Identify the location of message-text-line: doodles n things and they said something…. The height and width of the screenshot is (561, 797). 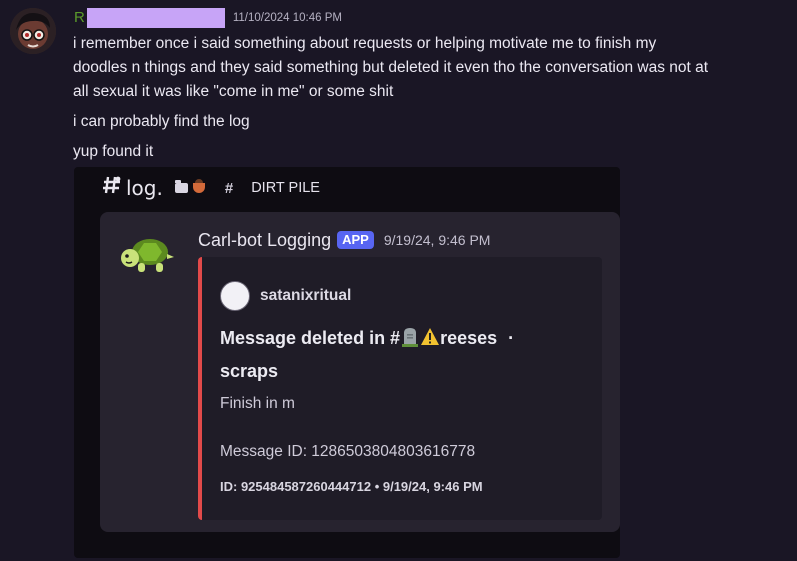
(391, 67).